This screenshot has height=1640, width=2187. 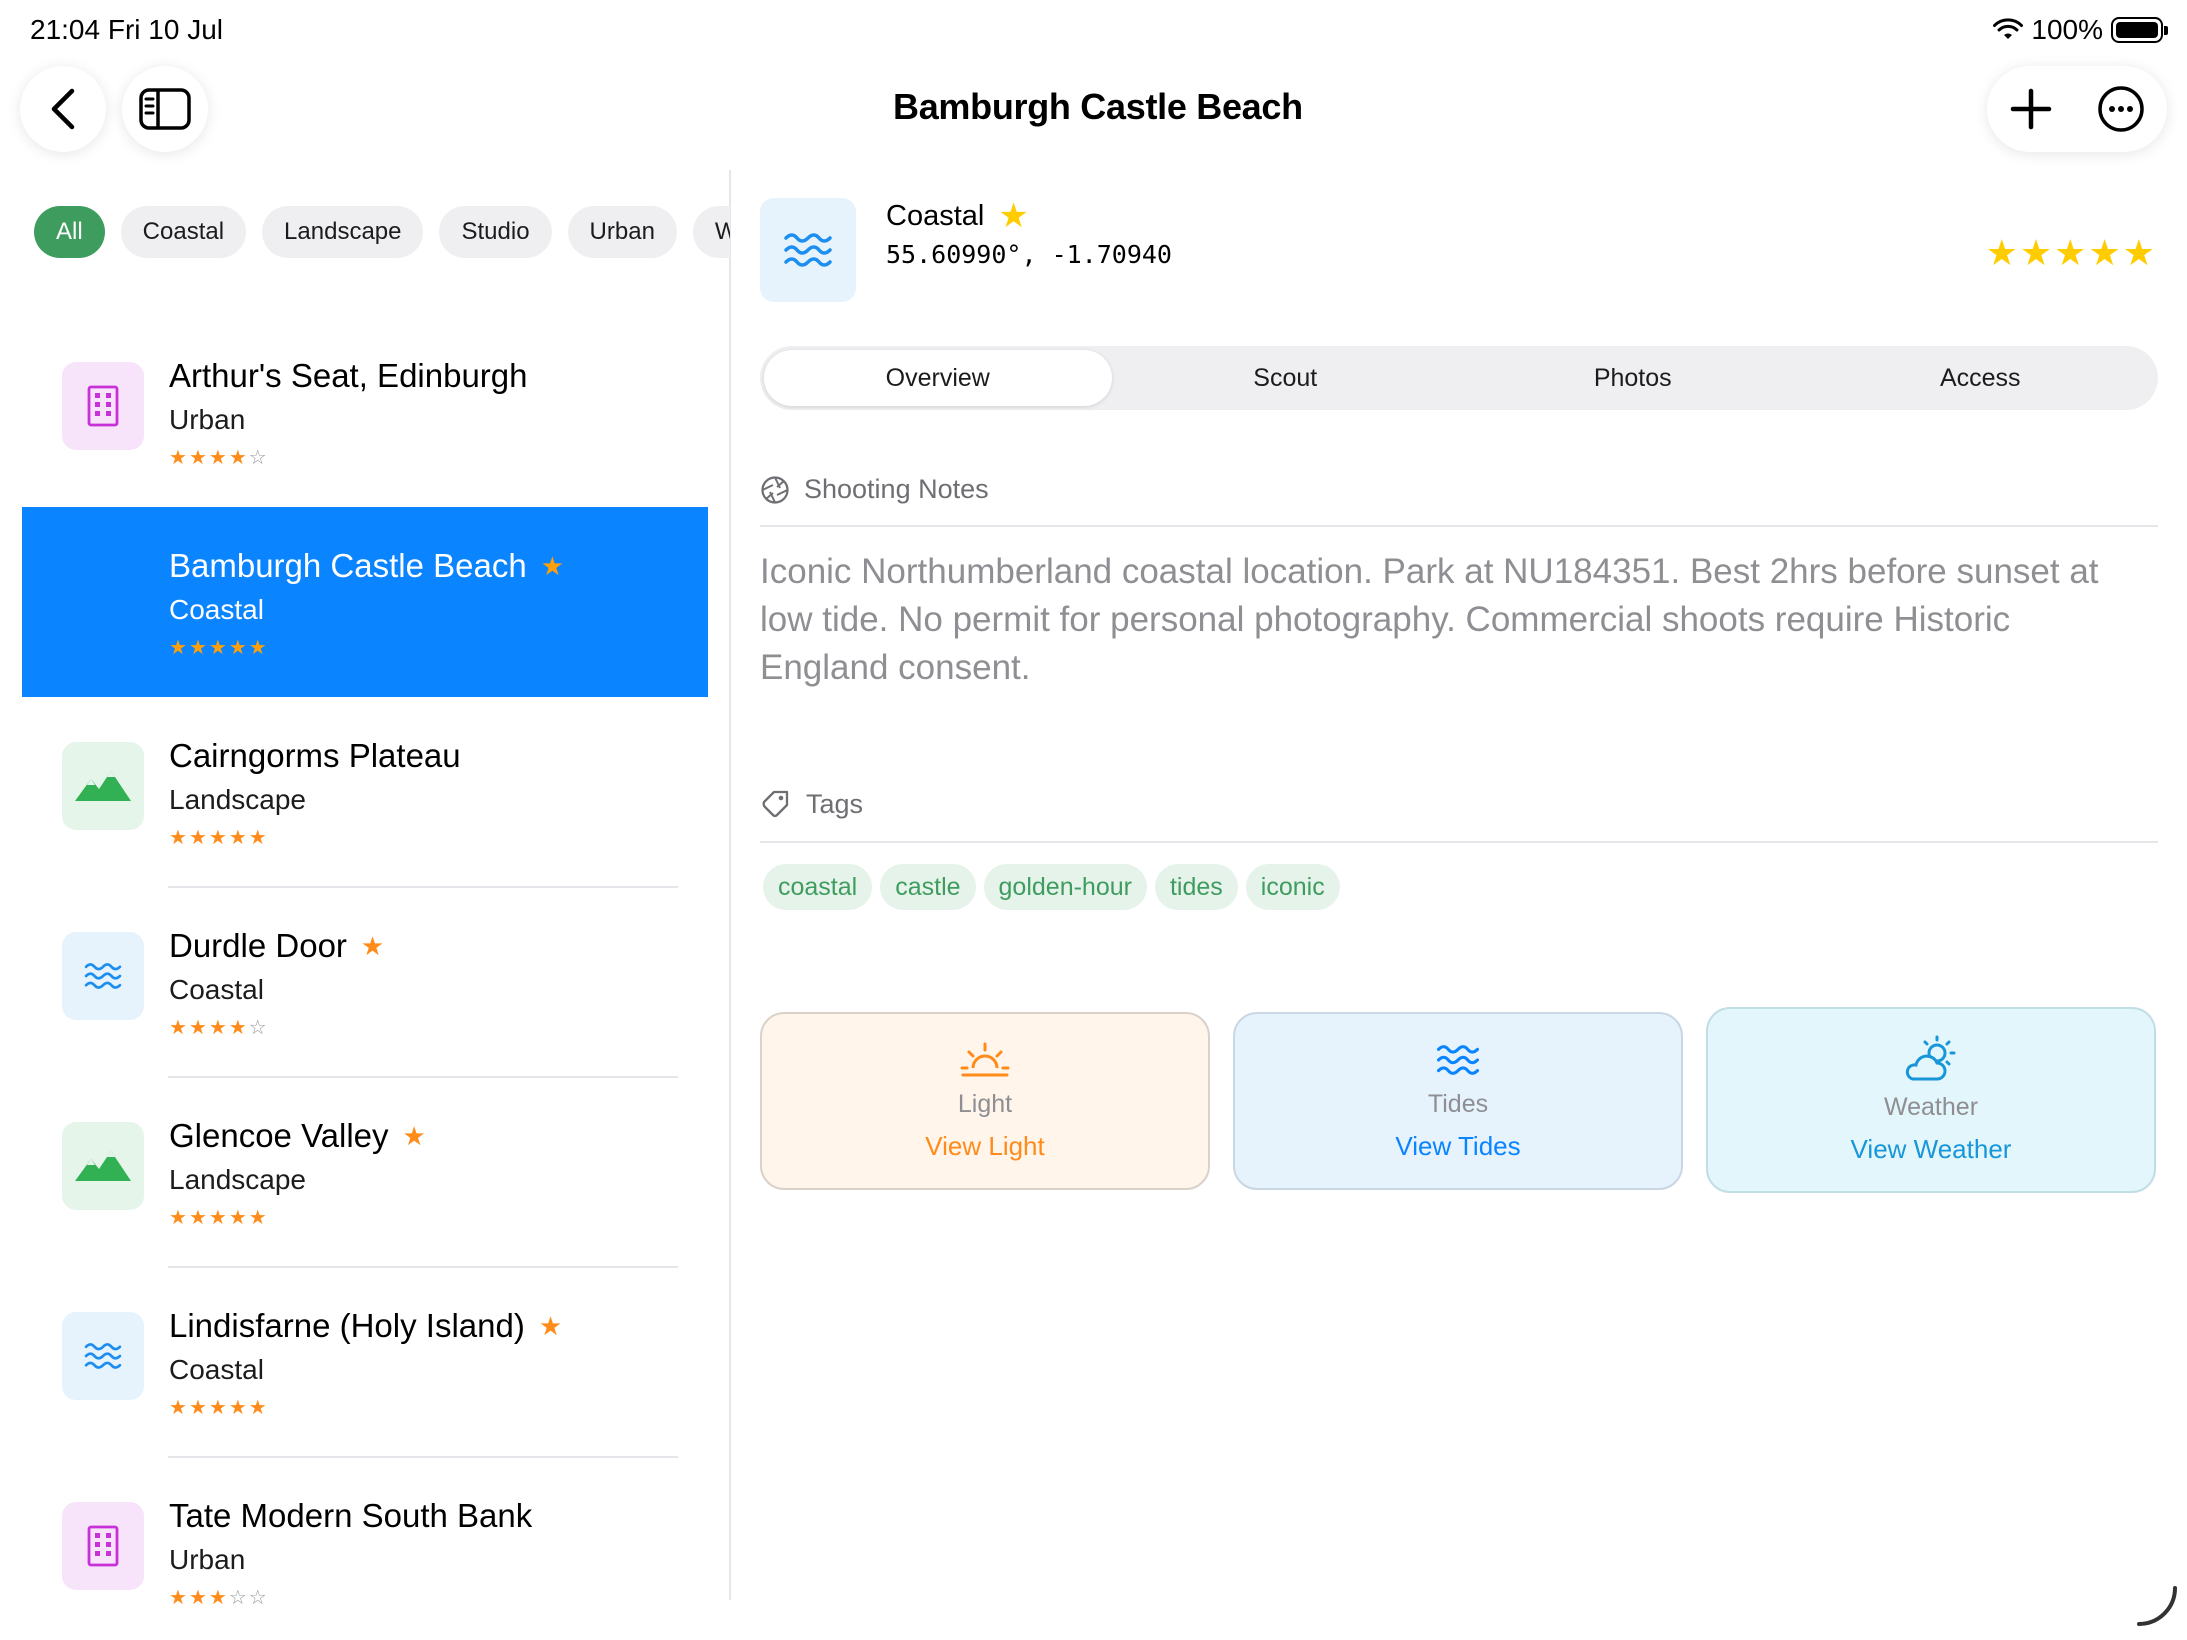 What do you see at coordinates (69, 232) in the screenshot?
I see `filter-chip-all: All` at bounding box center [69, 232].